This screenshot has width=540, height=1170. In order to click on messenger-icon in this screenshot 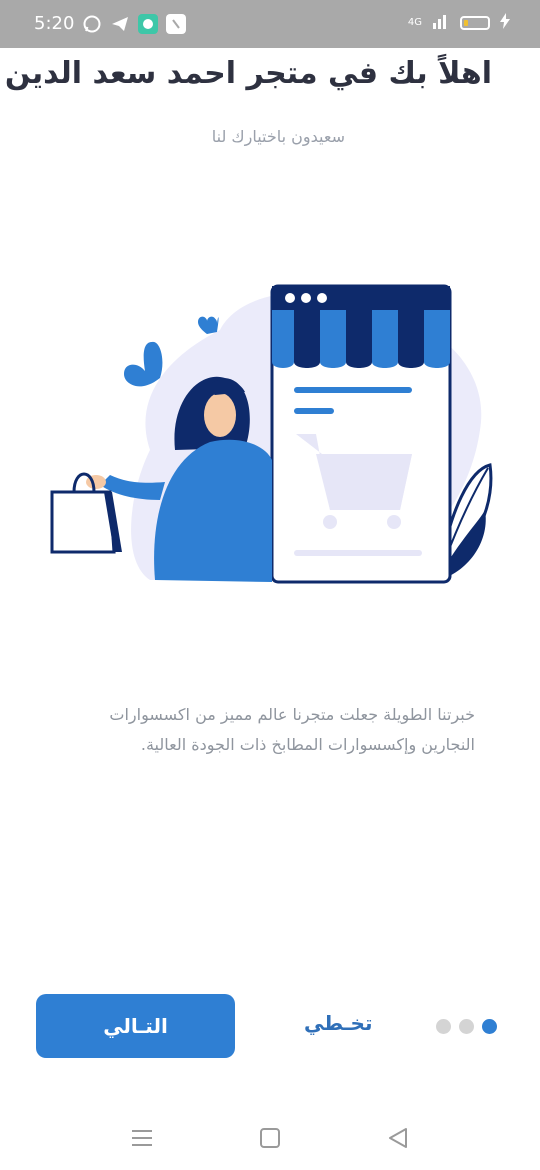, I will do `click(148, 24)`.